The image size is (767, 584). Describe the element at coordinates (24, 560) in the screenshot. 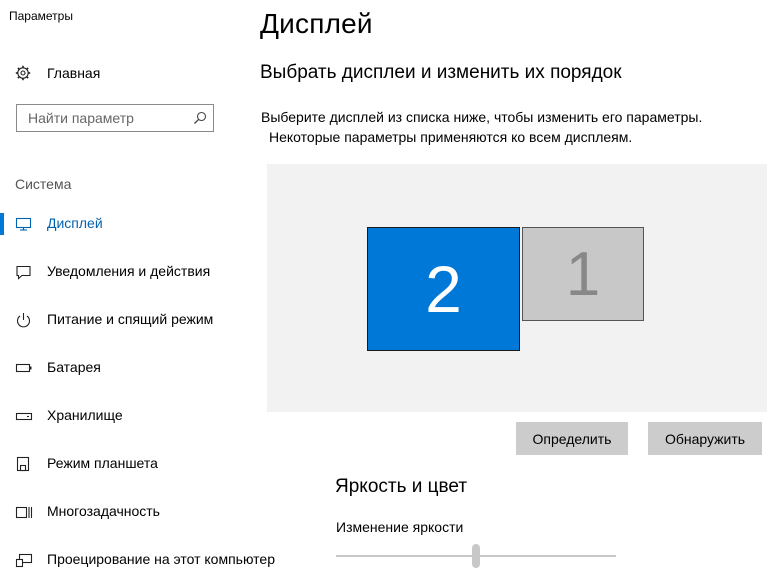

I see `projecting-icon` at that location.